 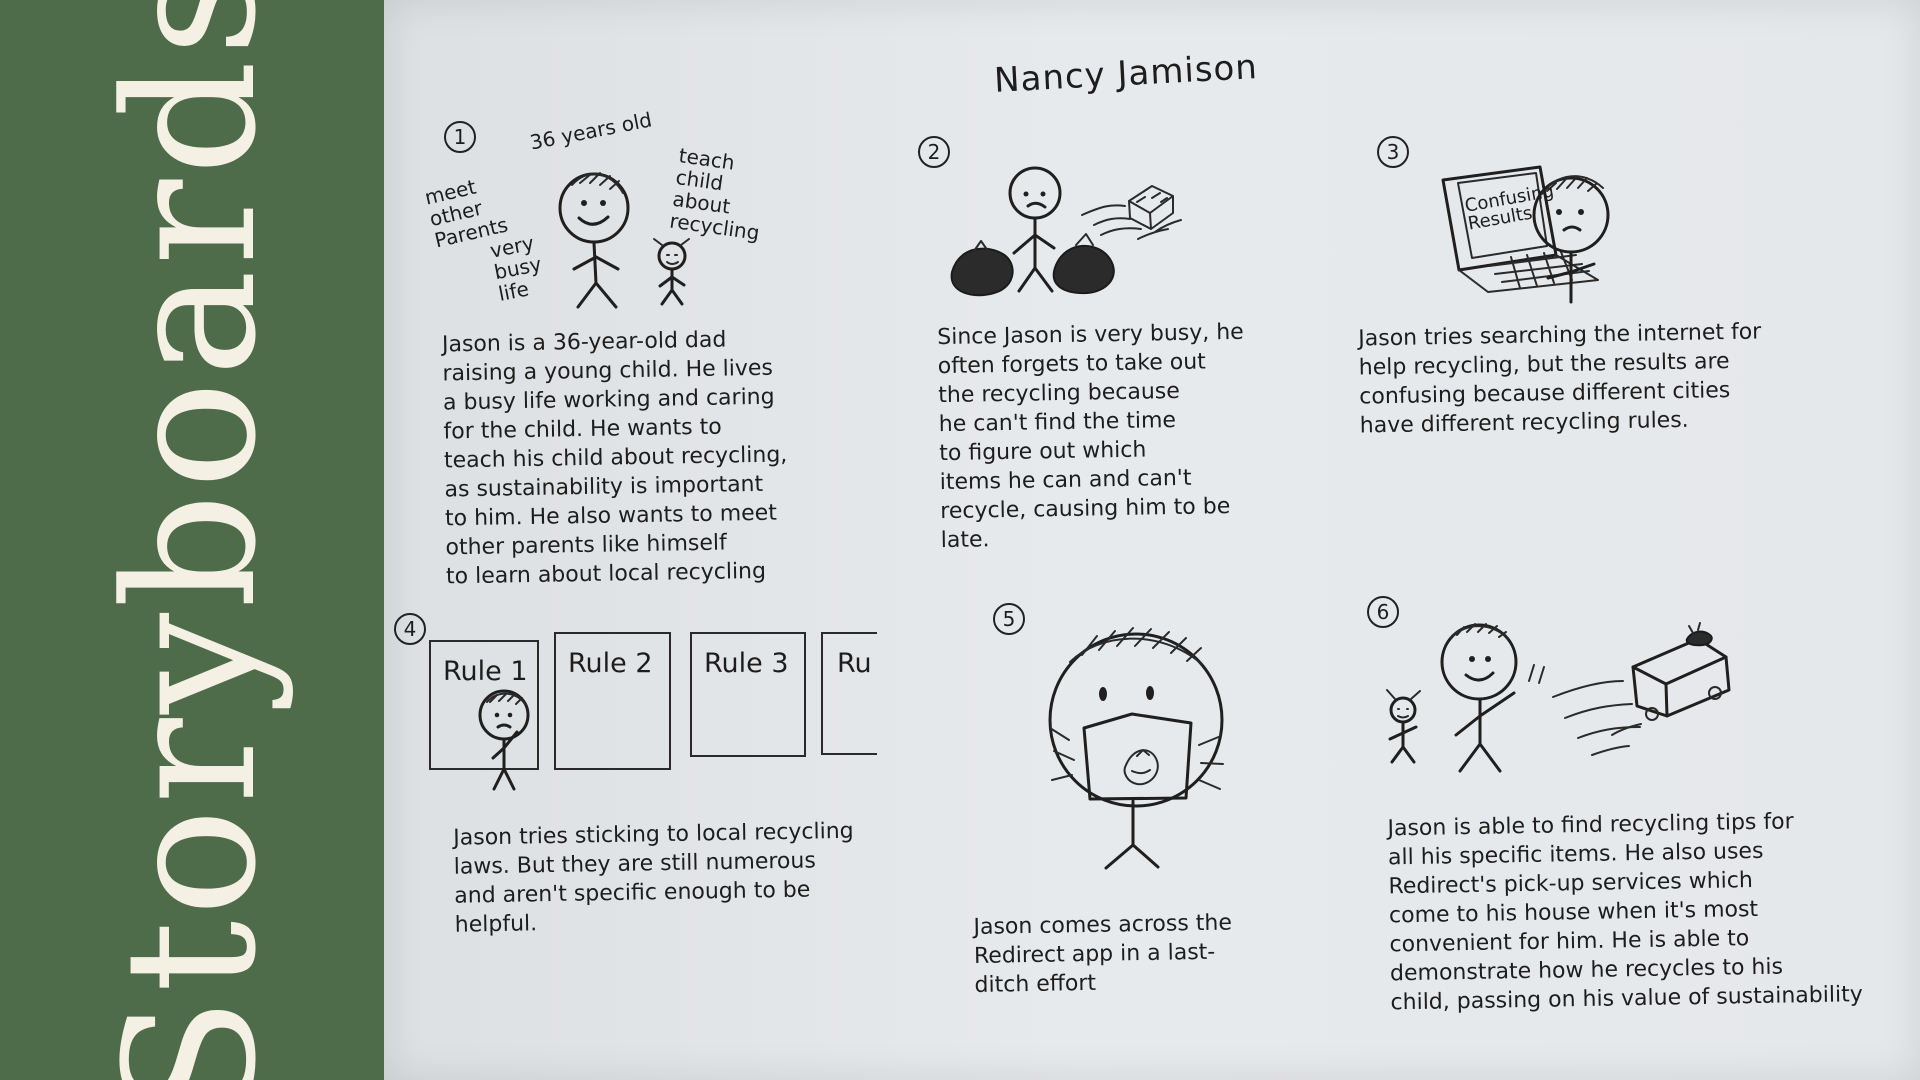 What do you see at coordinates (410, 629) in the screenshot?
I see `panel-number-4: 4` at bounding box center [410, 629].